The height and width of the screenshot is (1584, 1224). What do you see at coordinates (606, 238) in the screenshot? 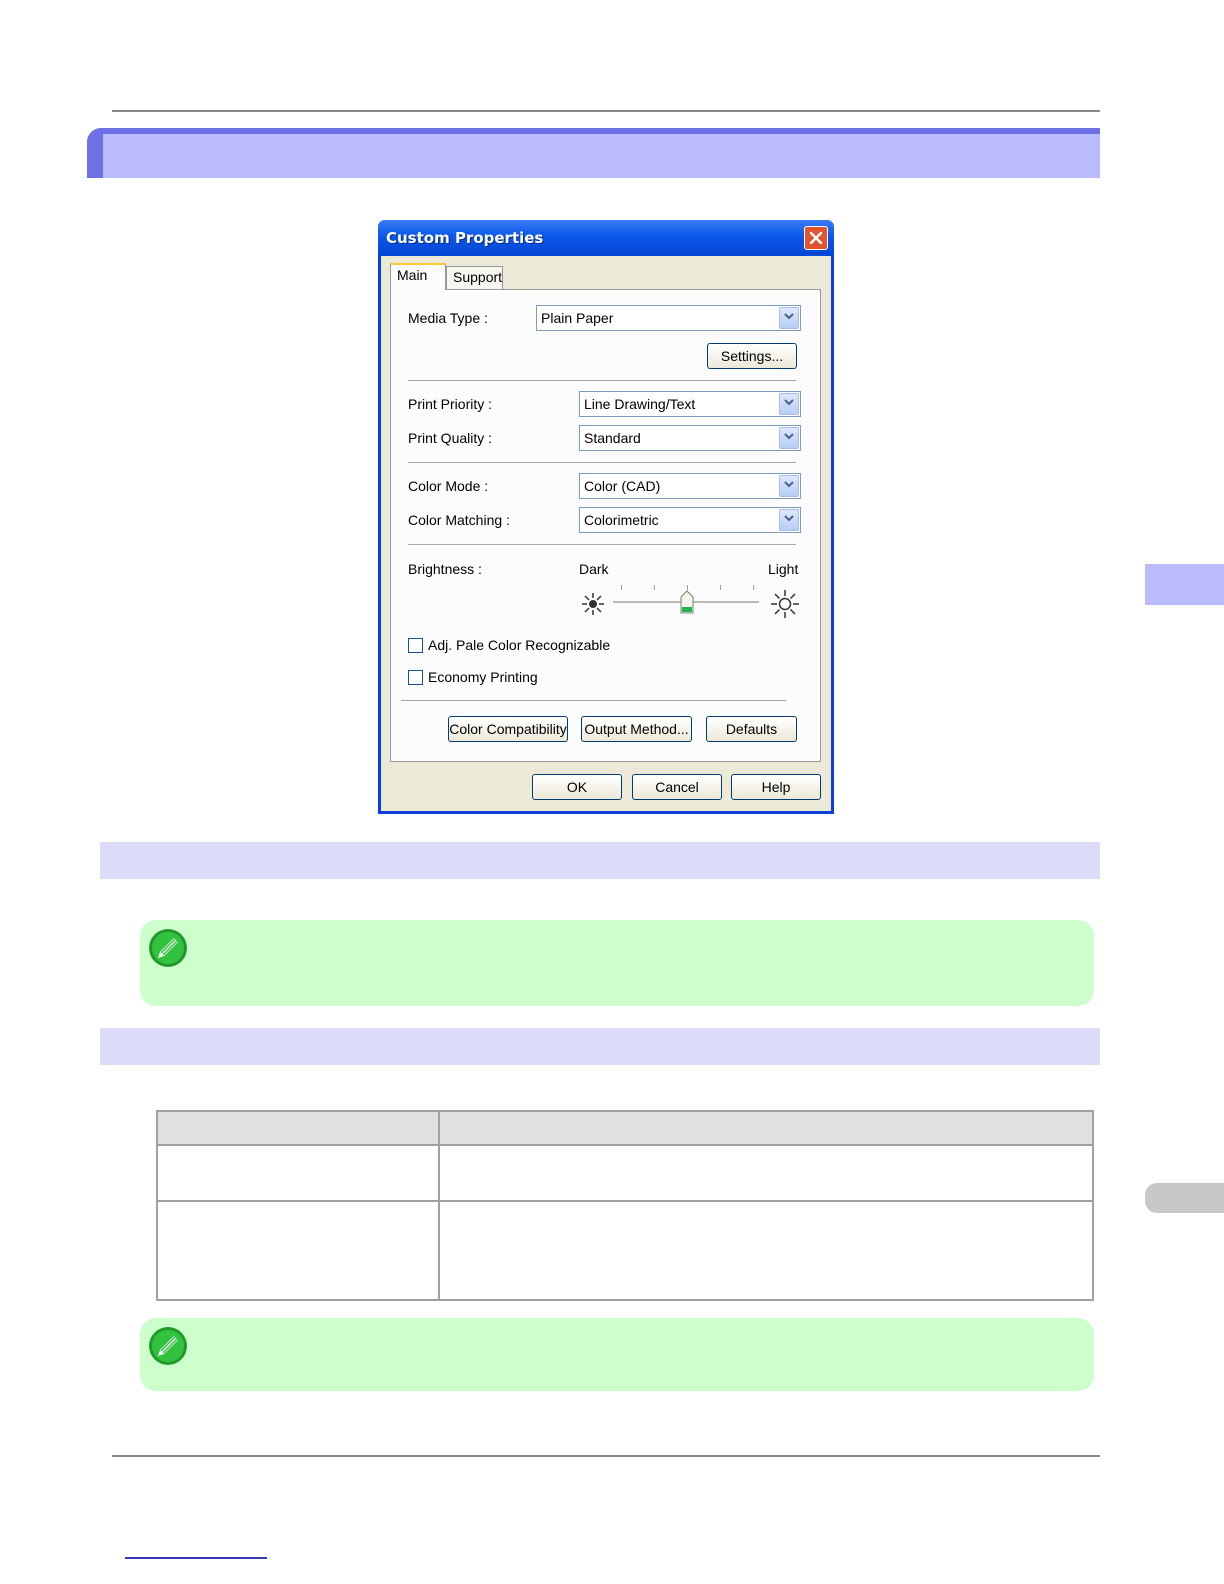
I see `dialog-titlebar: Custom Properties` at bounding box center [606, 238].